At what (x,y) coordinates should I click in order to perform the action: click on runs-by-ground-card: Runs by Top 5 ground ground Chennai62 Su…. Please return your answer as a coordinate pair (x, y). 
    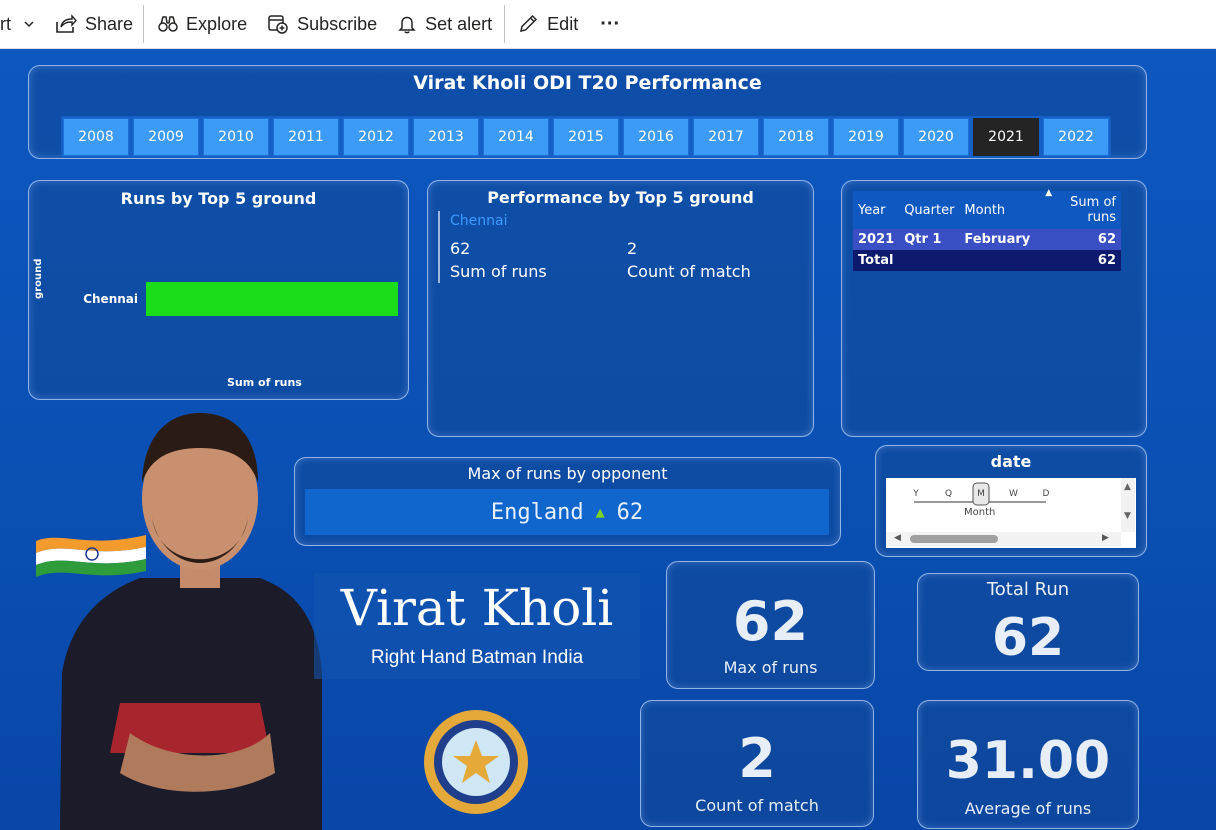
    Looking at the image, I should click on (218, 290).